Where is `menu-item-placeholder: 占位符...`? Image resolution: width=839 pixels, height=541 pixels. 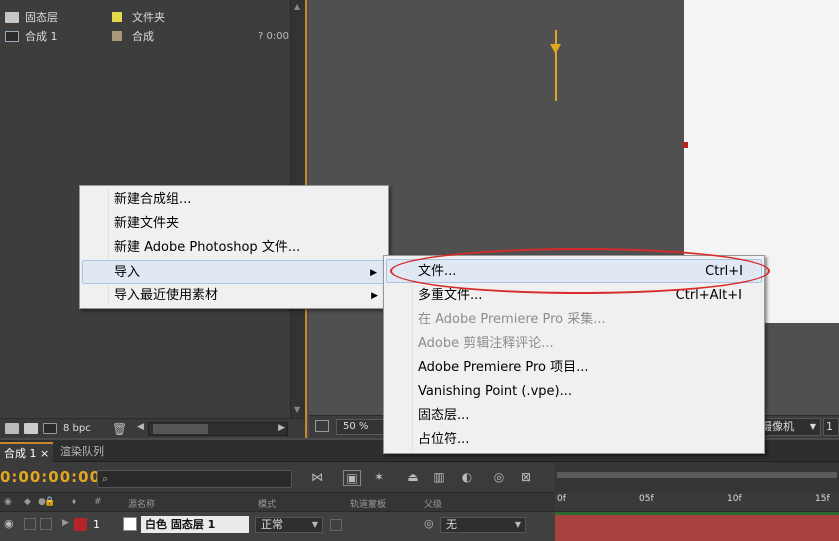 menu-item-placeholder: 占位符... is located at coordinates (574, 440).